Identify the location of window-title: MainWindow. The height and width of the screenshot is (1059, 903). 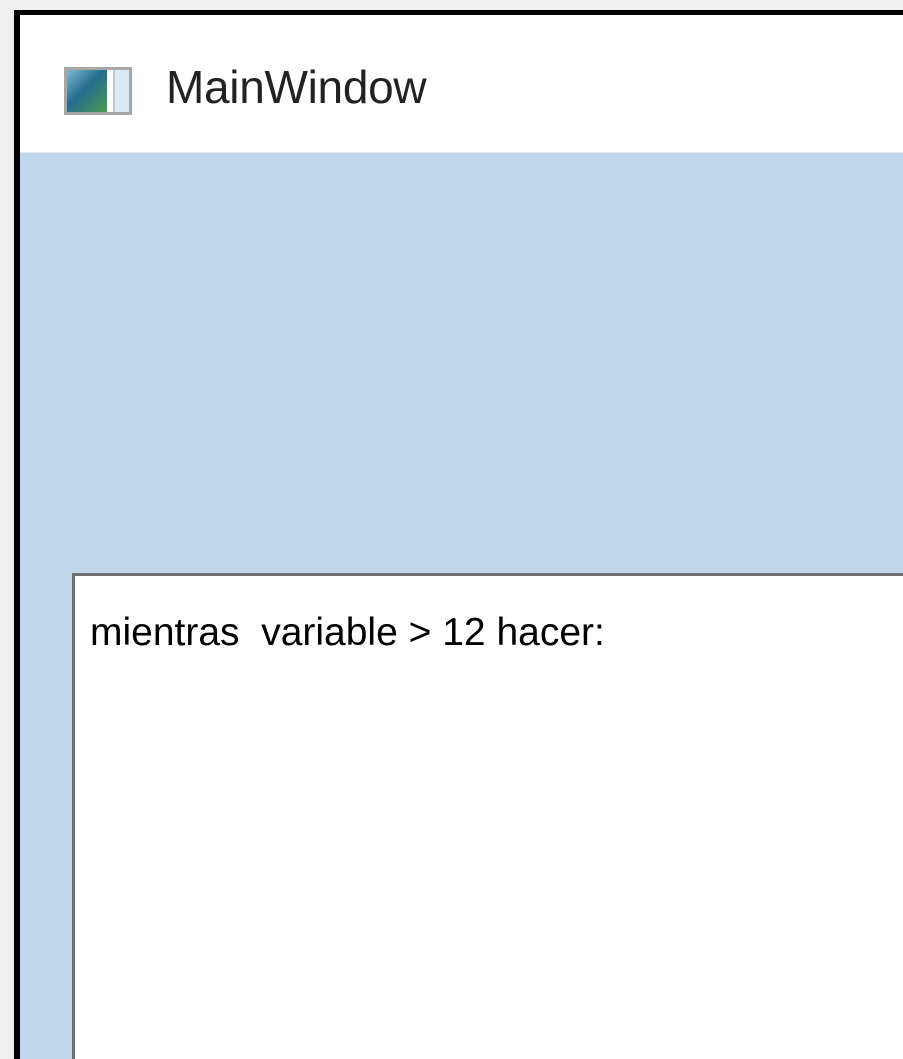
(296, 87).